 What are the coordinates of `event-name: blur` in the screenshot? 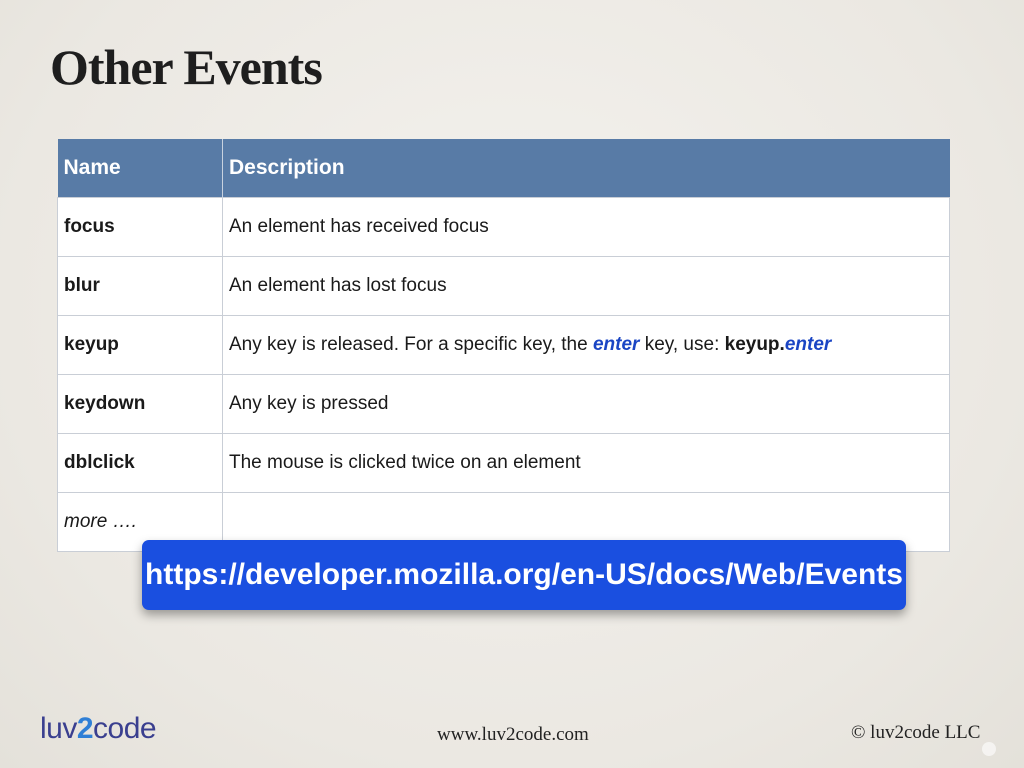 It's located at (140, 286).